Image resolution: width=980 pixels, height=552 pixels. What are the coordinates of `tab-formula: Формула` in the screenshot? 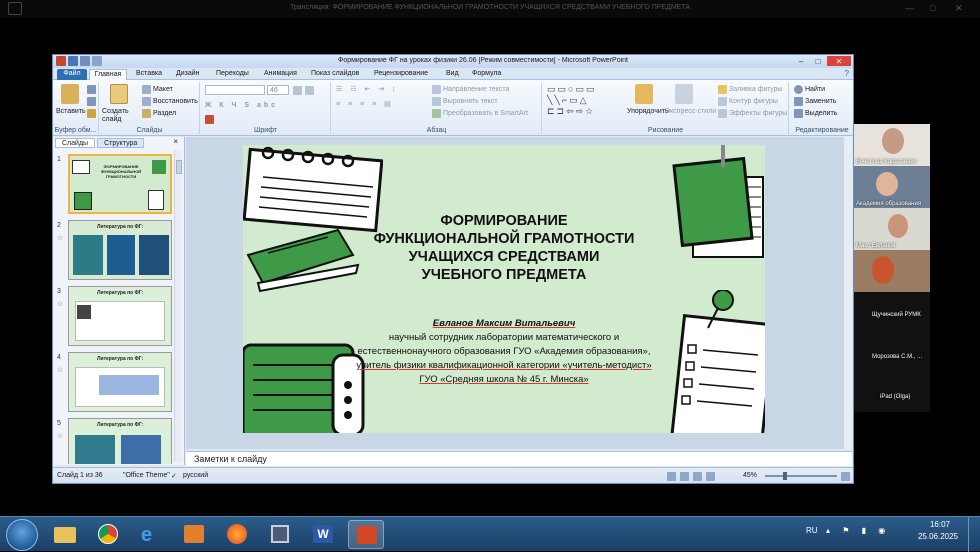 It's located at (486, 74).